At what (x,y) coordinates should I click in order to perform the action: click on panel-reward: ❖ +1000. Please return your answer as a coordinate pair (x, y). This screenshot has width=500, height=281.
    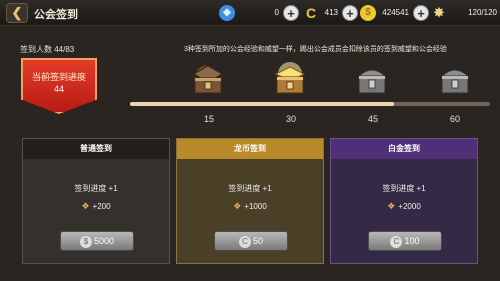
    Looking at the image, I should click on (250, 206).